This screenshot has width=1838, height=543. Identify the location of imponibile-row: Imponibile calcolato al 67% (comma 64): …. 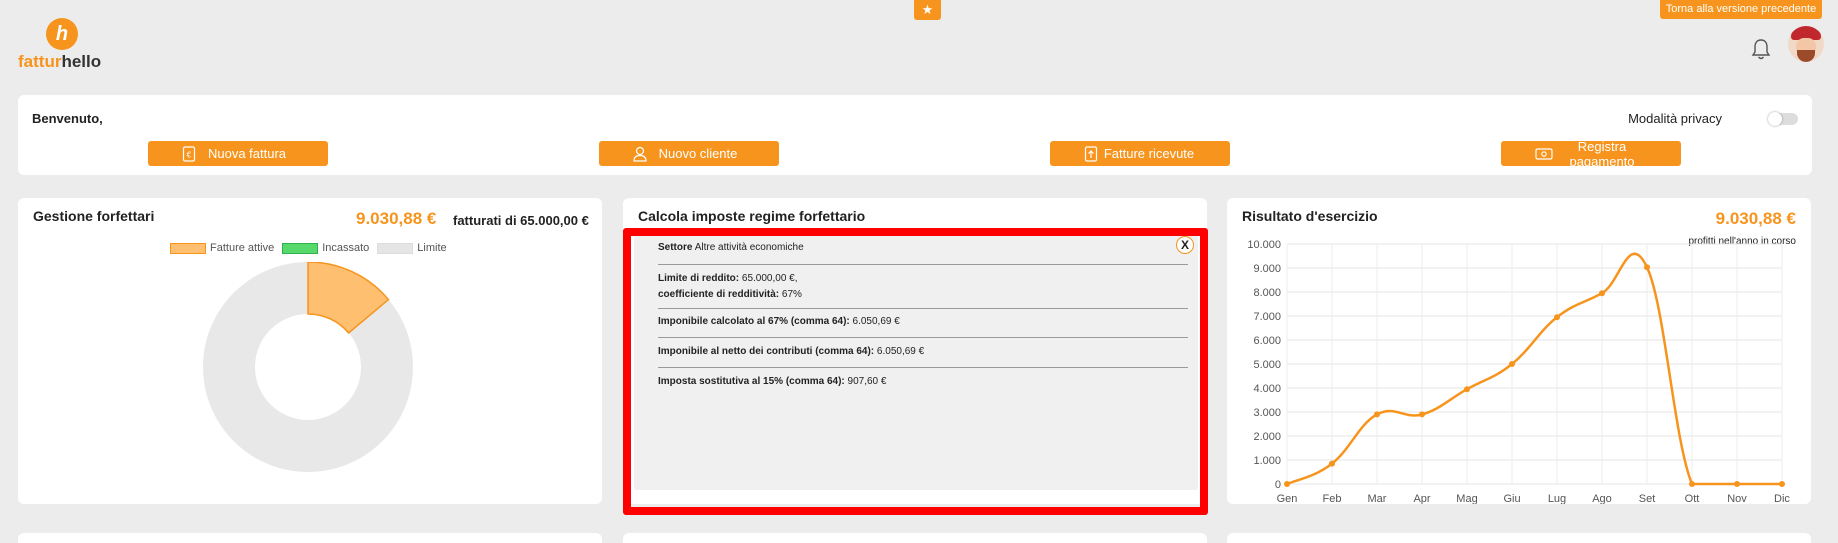
(779, 321).